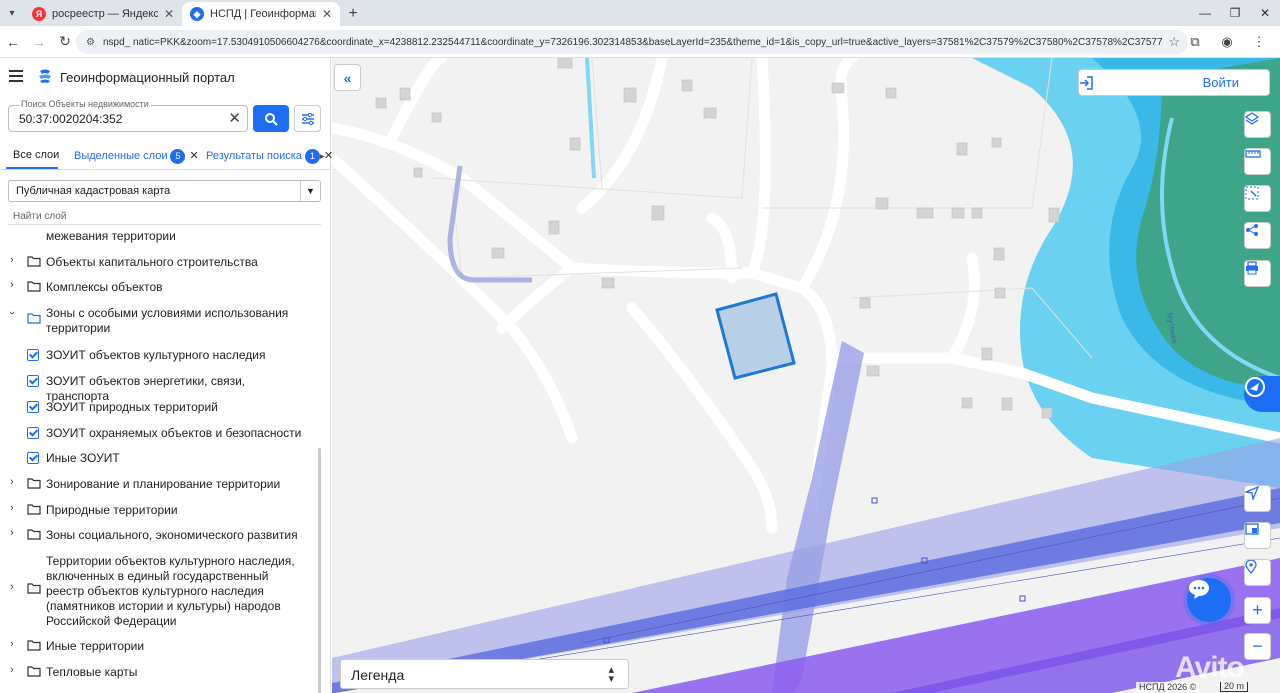 The image size is (1280, 693). I want to click on print-tool-button, so click(1257, 273).